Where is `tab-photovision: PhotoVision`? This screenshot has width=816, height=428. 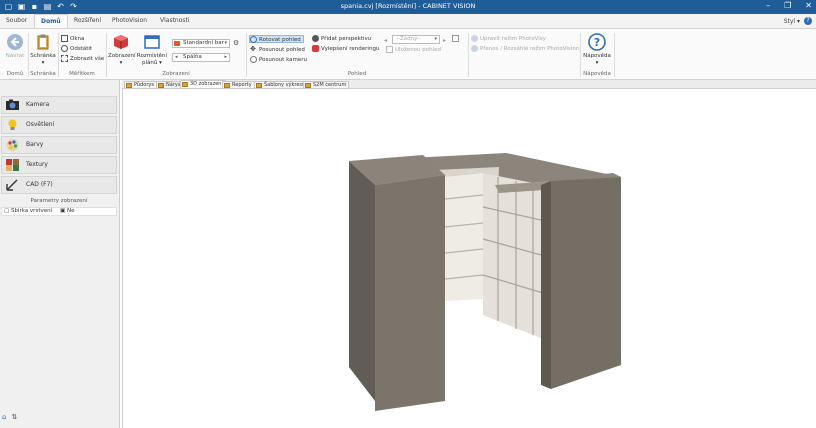
tab-photovision: PhotoVision is located at coordinates (129, 20).